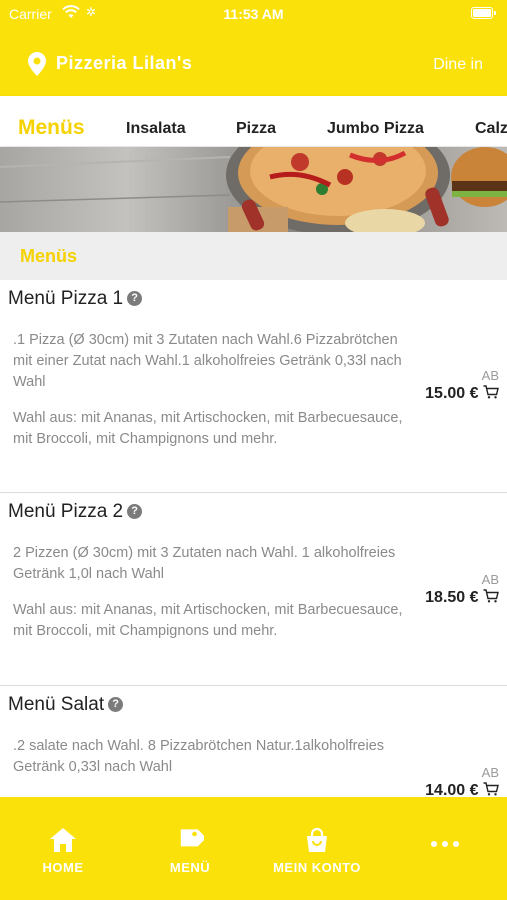 The height and width of the screenshot is (900, 507). What do you see at coordinates (458, 65) in the screenshot?
I see `dine-in-button: Dine in` at bounding box center [458, 65].